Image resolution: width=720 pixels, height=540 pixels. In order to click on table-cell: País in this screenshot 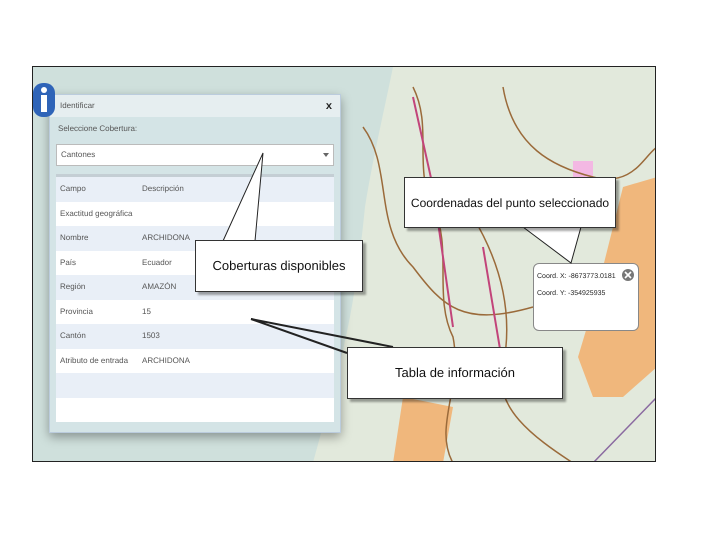, I will do `click(68, 262)`.